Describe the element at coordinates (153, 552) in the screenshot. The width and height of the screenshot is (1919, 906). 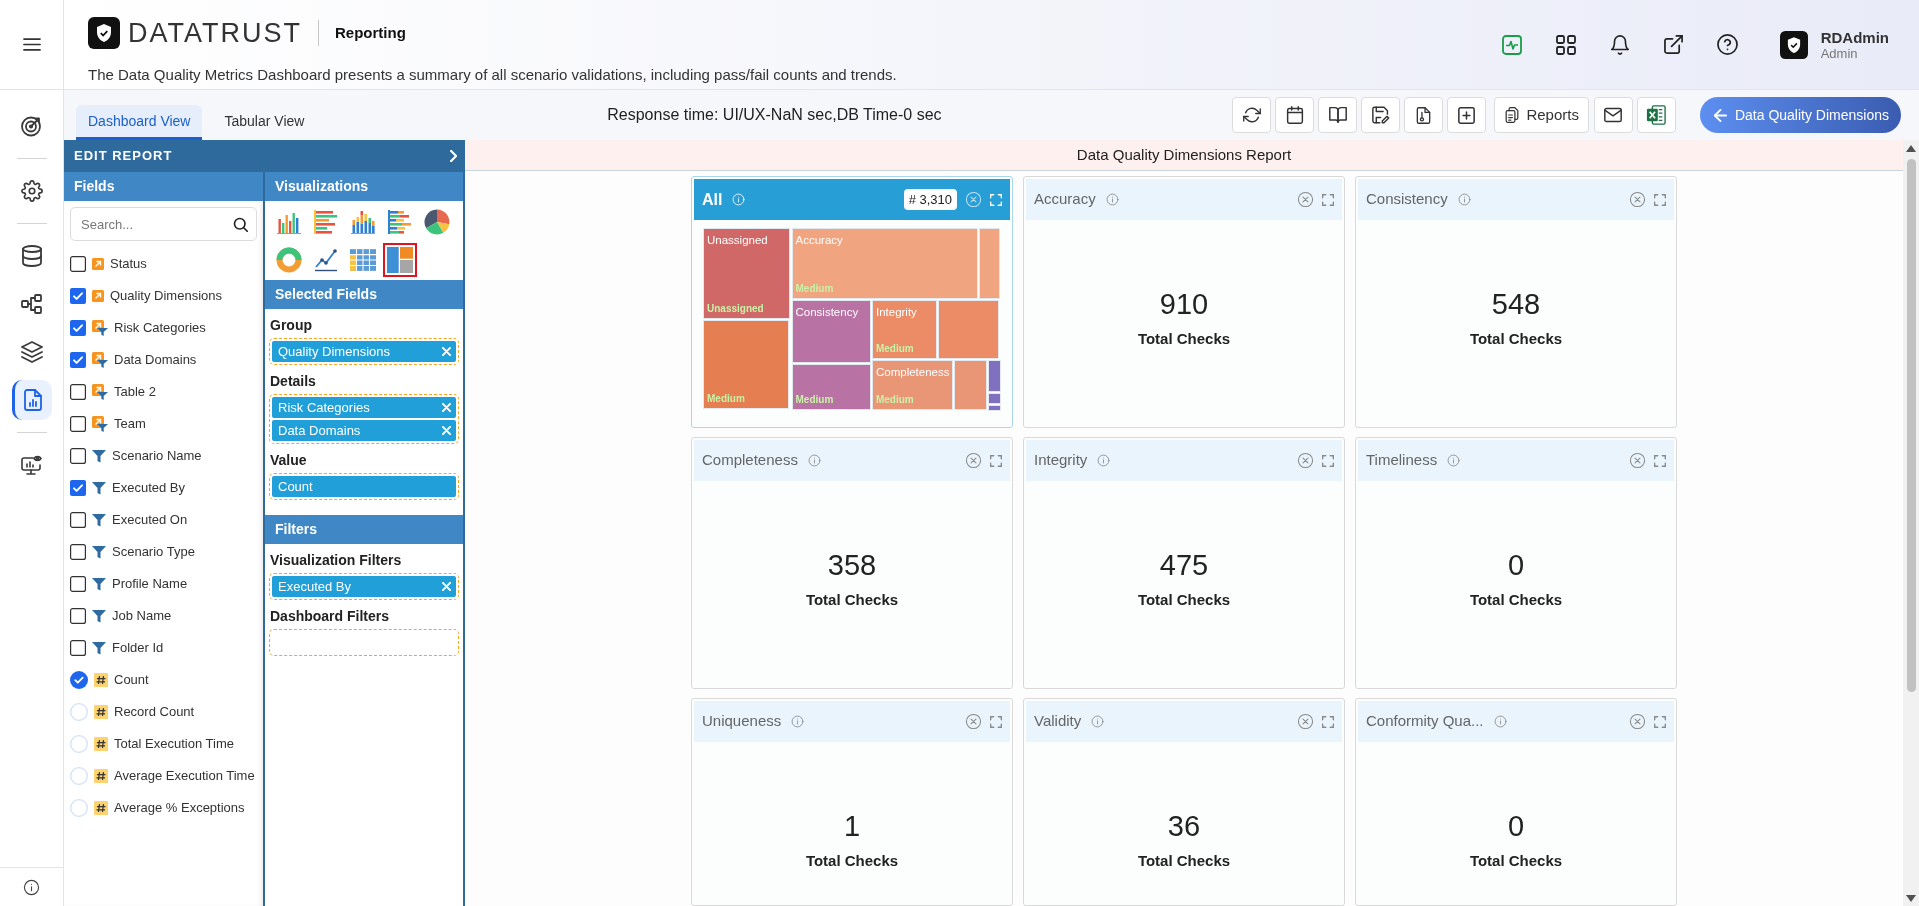
I see `field-label: Scenario Type` at that location.